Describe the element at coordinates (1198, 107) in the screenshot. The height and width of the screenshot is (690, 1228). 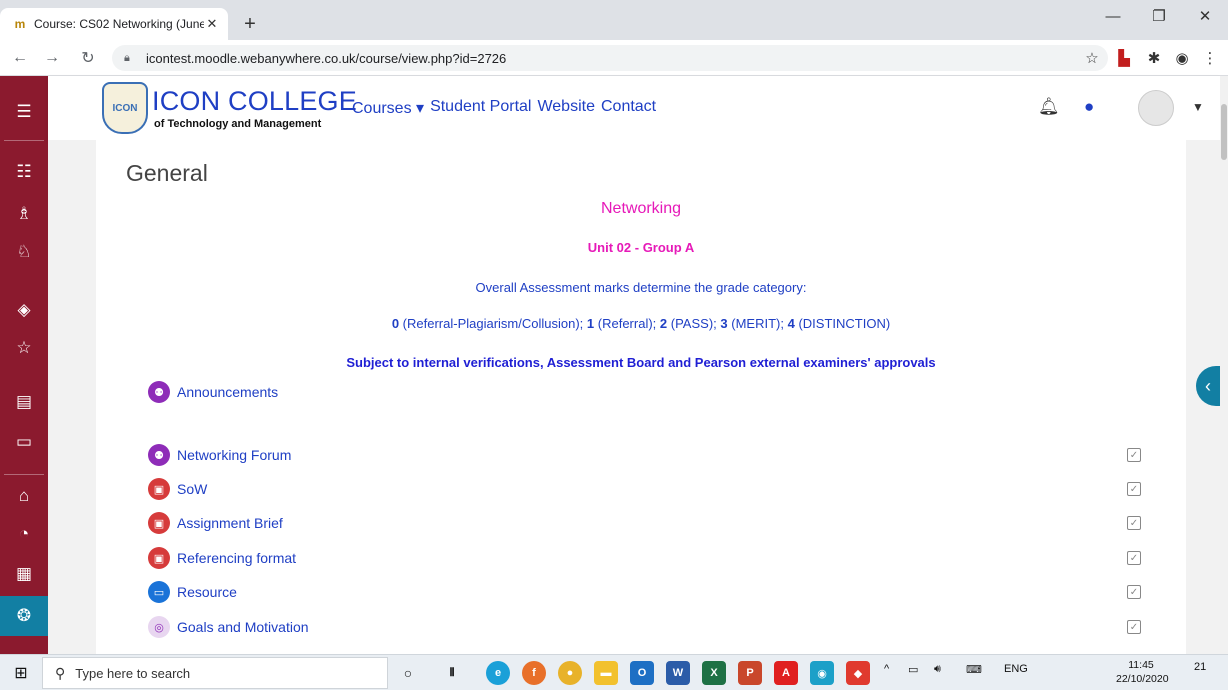
I see `chevron-down-icon: ▼` at that location.